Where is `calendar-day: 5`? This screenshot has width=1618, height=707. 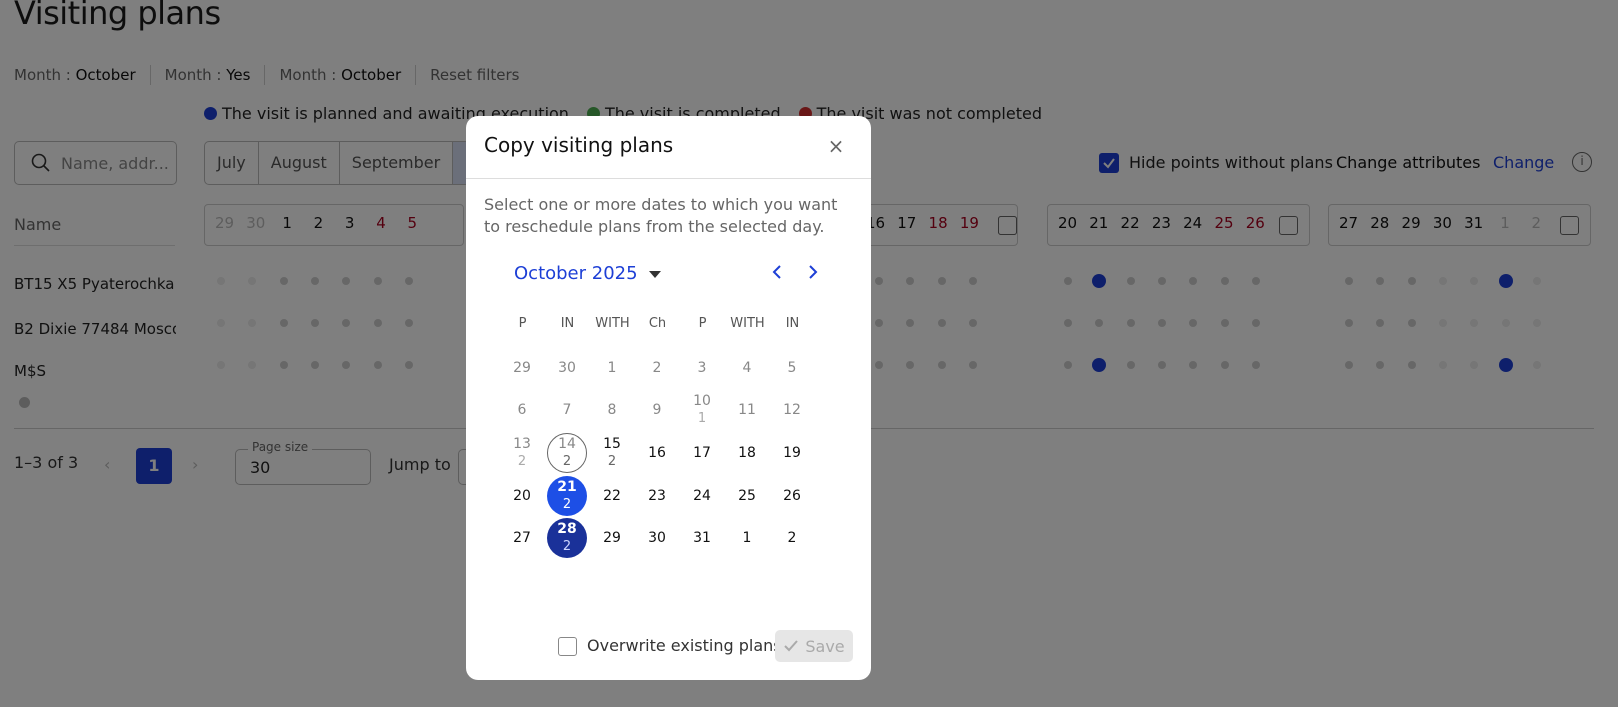
calendar-day: 5 is located at coordinates (792, 368).